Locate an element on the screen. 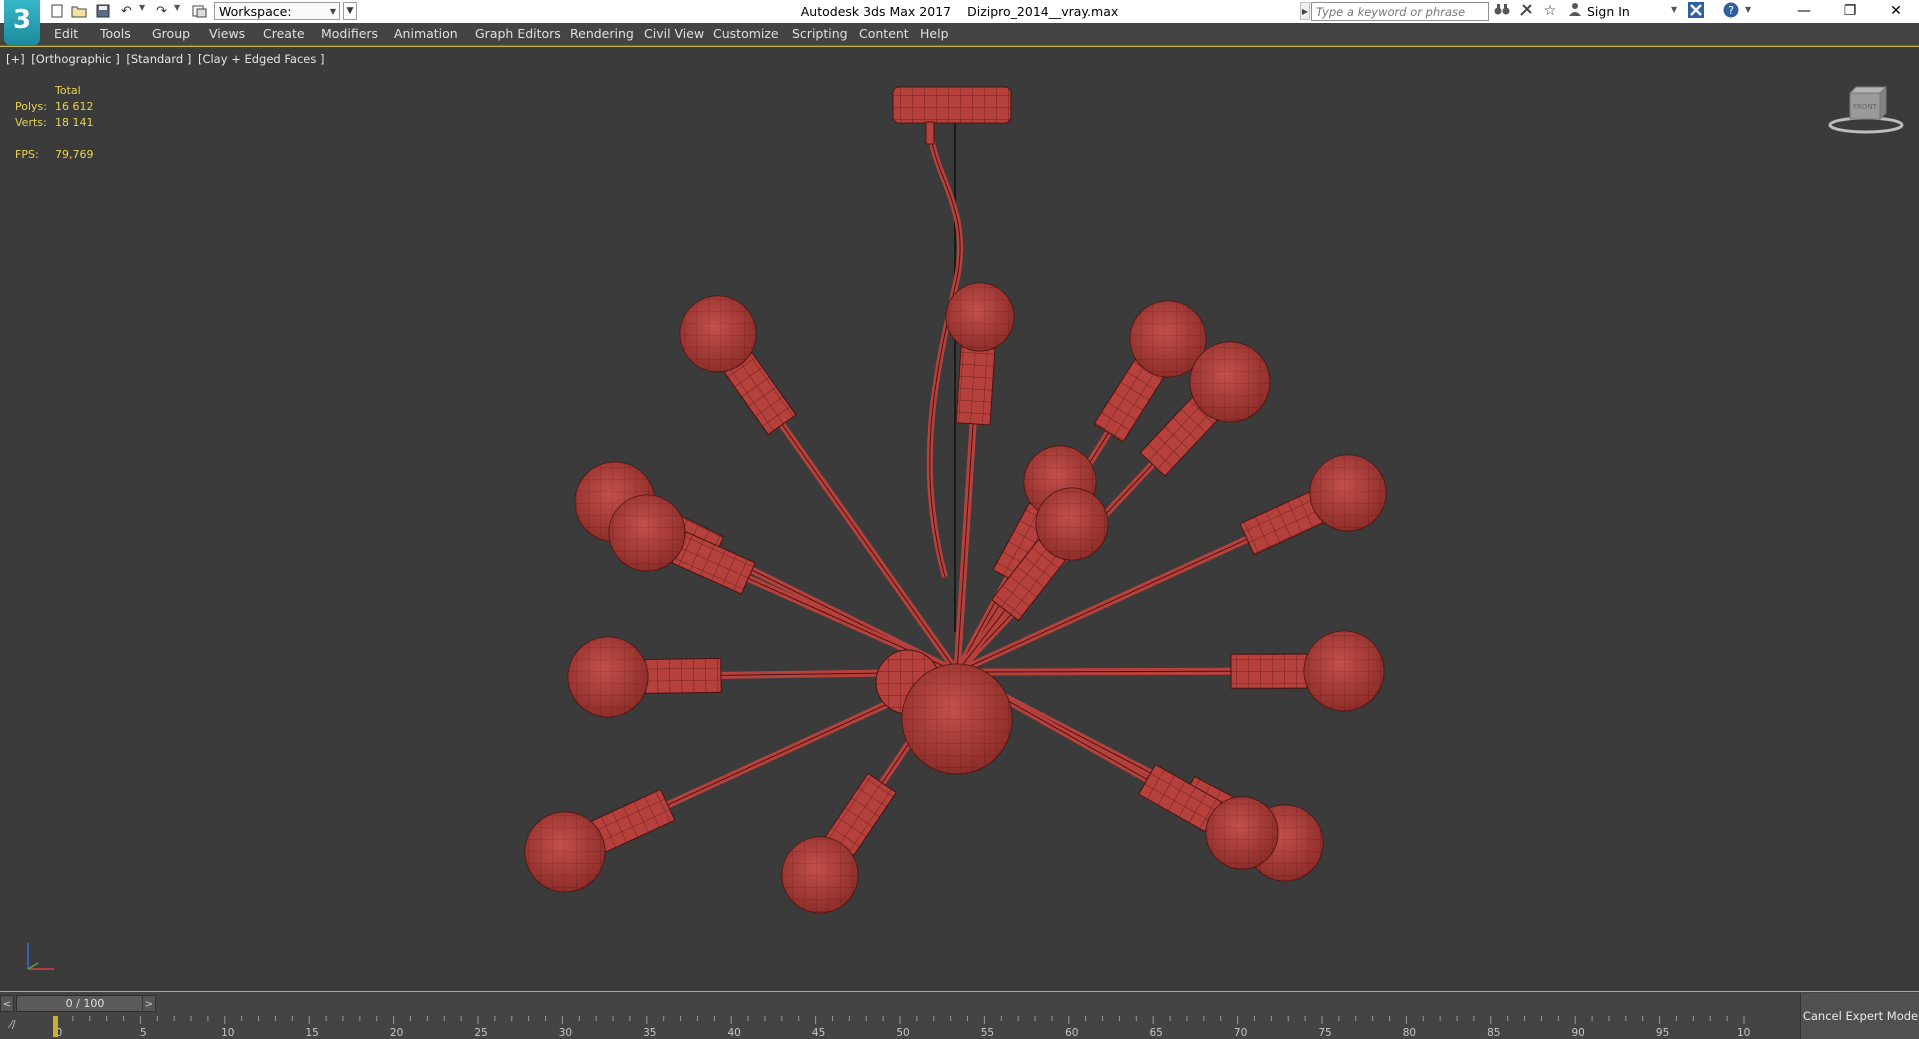 This screenshot has width=1919, height=1039. help-dropdown-icon: ▼ is located at coordinates (1749, 9).